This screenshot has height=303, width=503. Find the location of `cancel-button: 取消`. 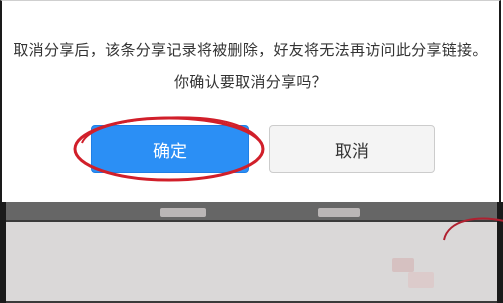

cancel-button: 取消 is located at coordinates (352, 149).